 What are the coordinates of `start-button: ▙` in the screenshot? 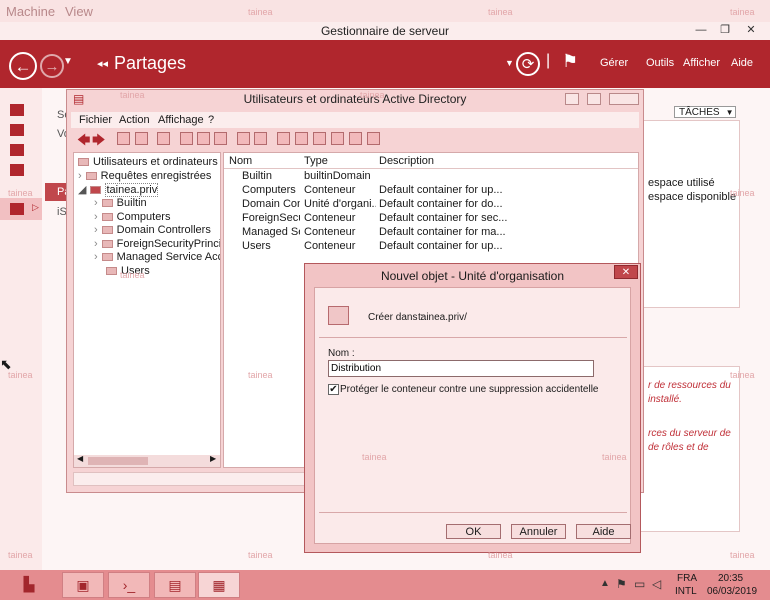 It's located at (29, 585).